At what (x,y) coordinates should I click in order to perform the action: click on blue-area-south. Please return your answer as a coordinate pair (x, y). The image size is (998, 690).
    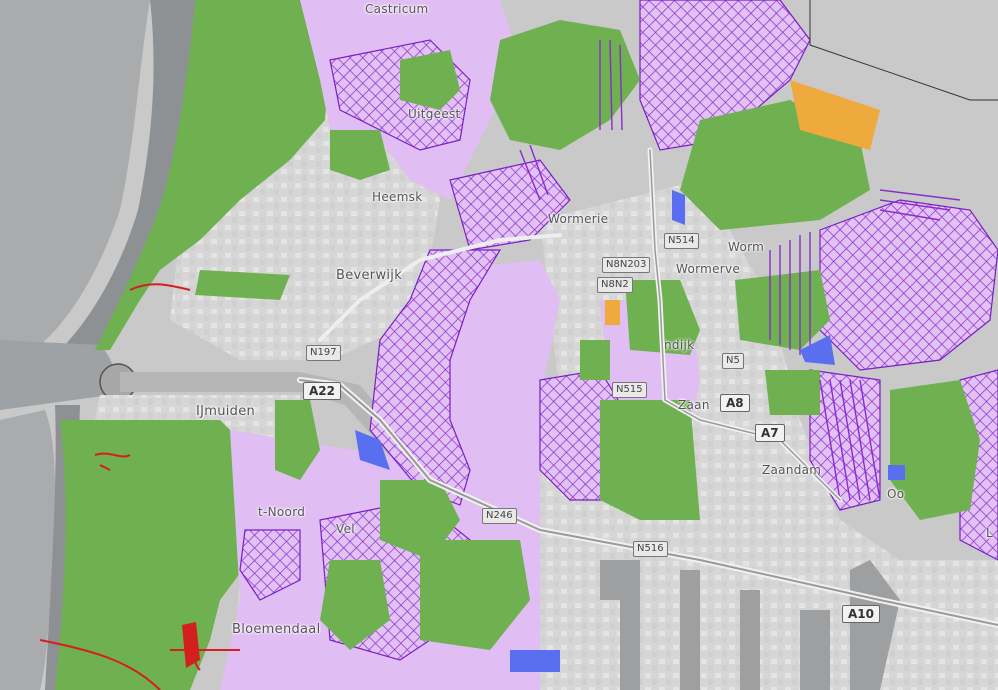
    Looking at the image, I should click on (535, 661).